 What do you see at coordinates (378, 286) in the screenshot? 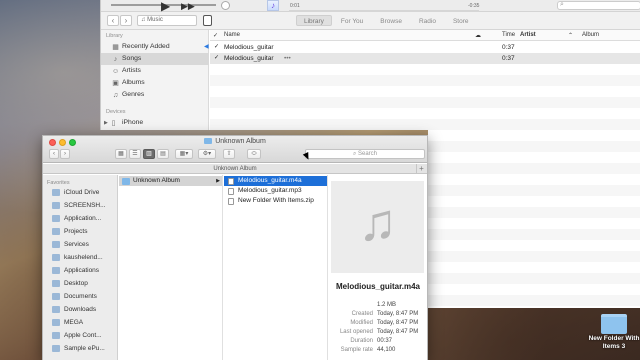
I see `preview-file-name: Melodious_guitar.m4a` at bounding box center [378, 286].